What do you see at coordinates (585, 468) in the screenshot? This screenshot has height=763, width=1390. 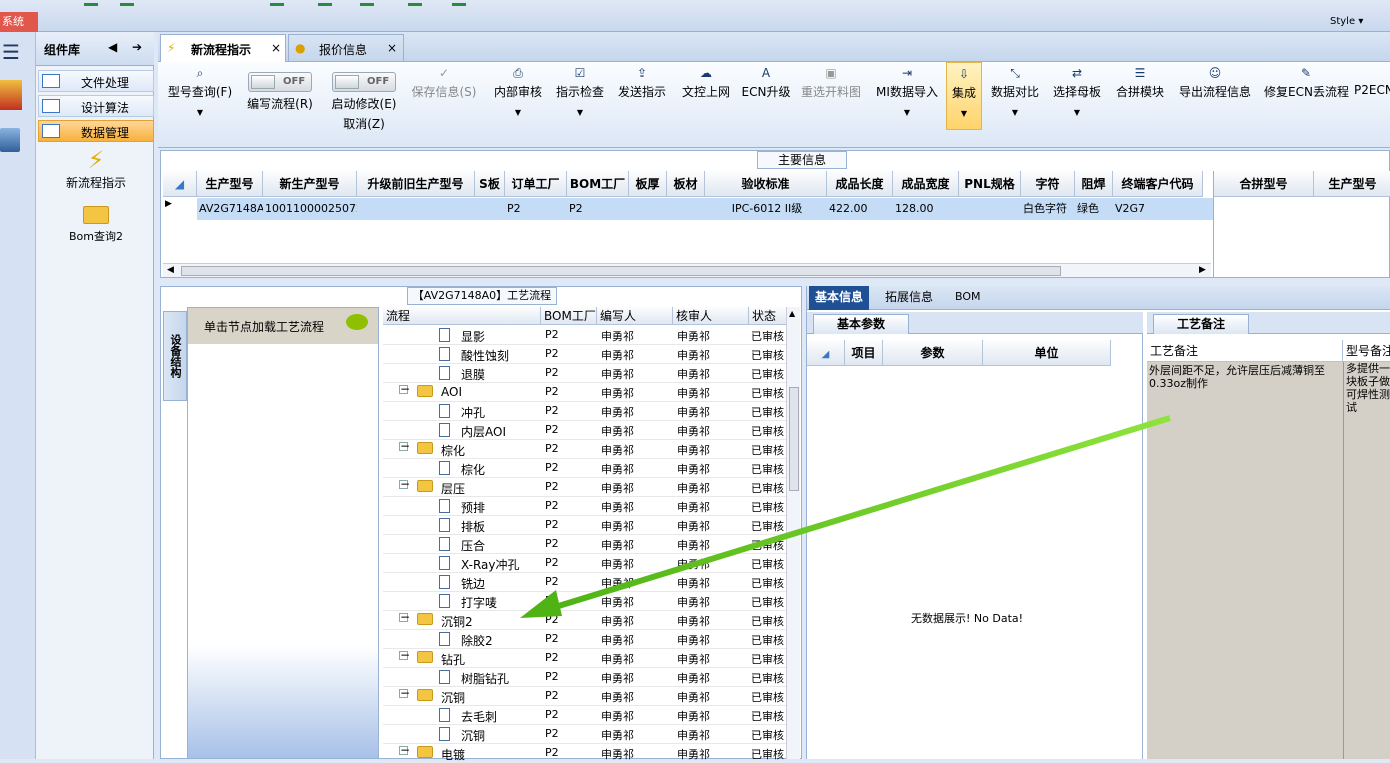 I see `tree-row: 棕化 P2 申勇祁 申勇祁 已审核` at bounding box center [585, 468].